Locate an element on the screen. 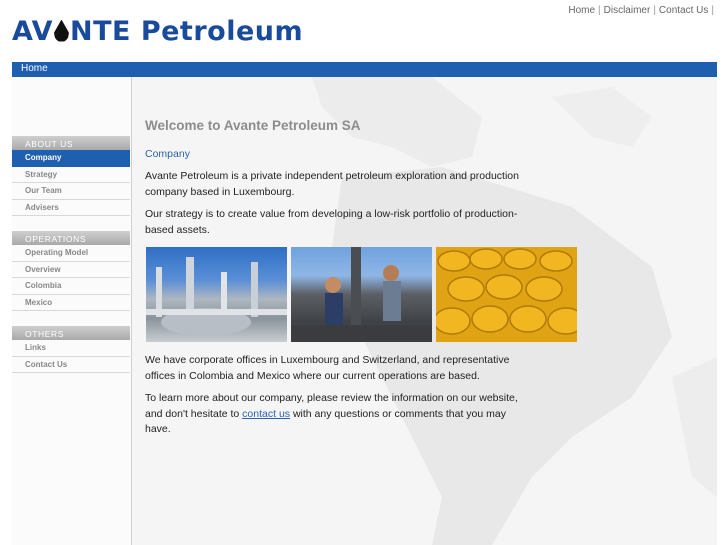 Image resolution: width=727 pixels, height=545 pixels. nav-home: Home is located at coordinates (34, 68).